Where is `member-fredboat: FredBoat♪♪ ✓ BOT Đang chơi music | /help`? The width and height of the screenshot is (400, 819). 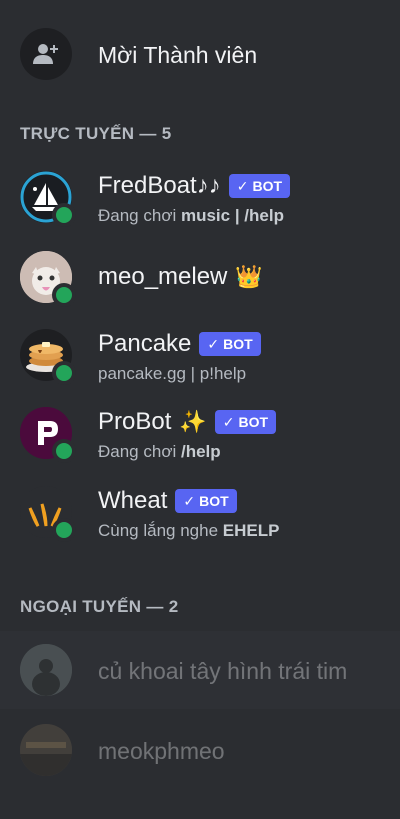
member-fredboat: FredBoat♪♪ ✓ BOT Đang chơi music | /help is located at coordinates (200, 197).